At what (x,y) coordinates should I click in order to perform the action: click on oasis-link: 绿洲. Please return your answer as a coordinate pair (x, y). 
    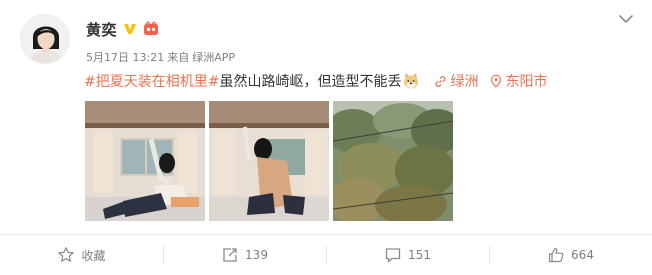
    Looking at the image, I should click on (456, 81).